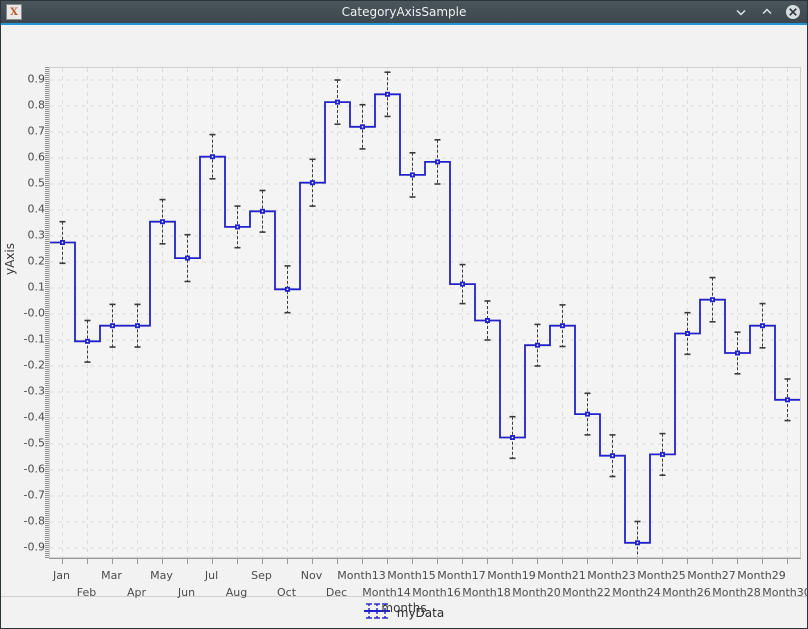 This screenshot has width=808, height=629. What do you see at coordinates (486, 592) in the screenshot?
I see `x-axis-tick-label: Month18` at bounding box center [486, 592].